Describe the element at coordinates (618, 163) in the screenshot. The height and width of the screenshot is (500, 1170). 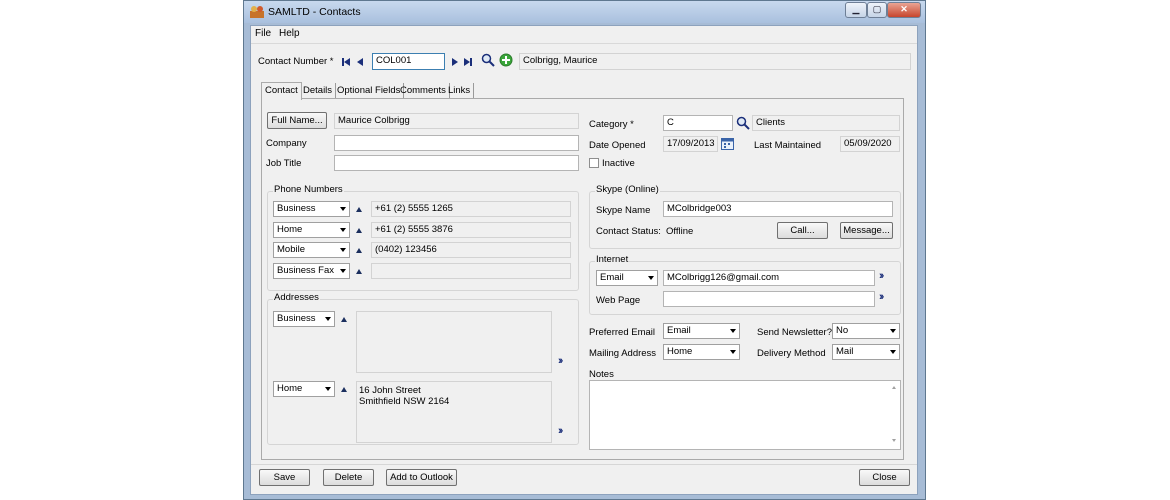
I see `inactive-label: Inactive` at that location.